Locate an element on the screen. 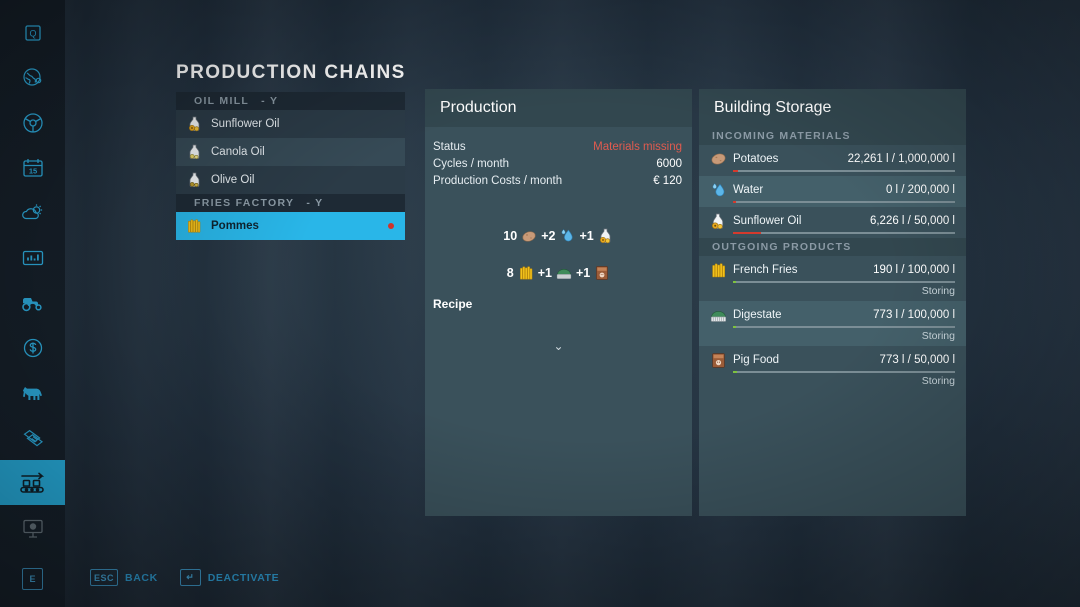 This screenshot has width=1080, height=607. sidebar-item-quests: Q is located at coordinates (32, 32).